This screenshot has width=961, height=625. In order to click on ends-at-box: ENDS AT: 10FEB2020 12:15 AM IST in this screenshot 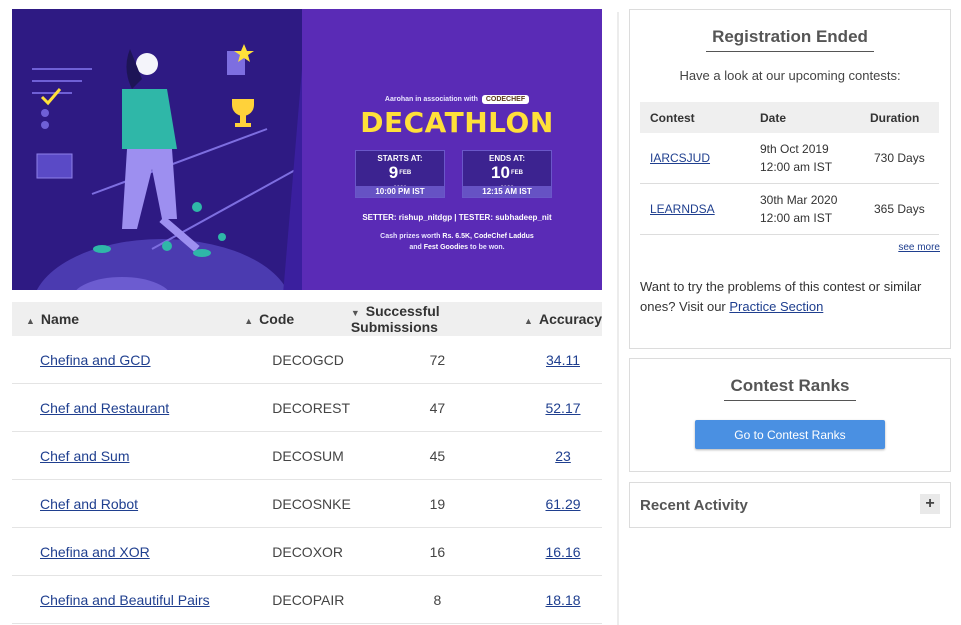, I will do `click(507, 174)`.